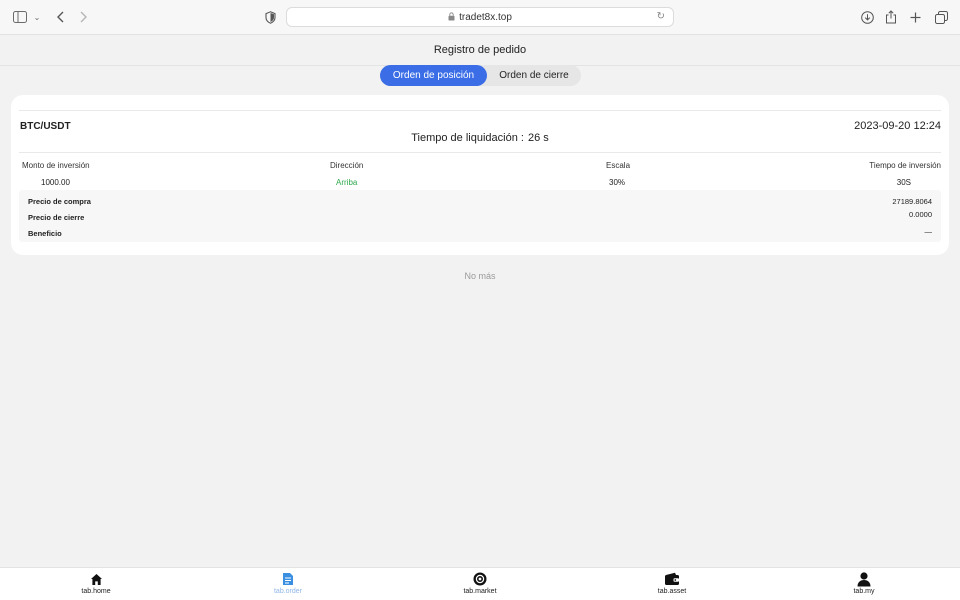 The image size is (960, 600). What do you see at coordinates (37, 17) in the screenshot?
I see `chevron-down-icon: ⌄` at bounding box center [37, 17].